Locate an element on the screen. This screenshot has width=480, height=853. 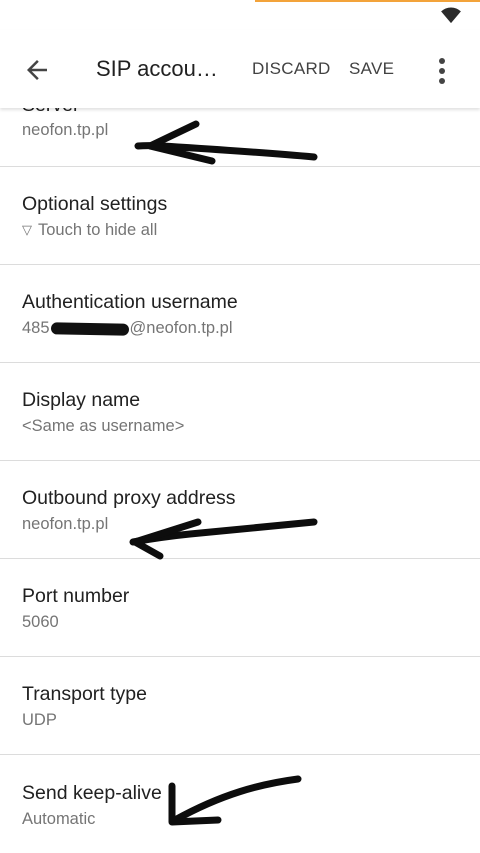
pref-summary: ▽ Touch to hide all is located at coordinates (89, 230).